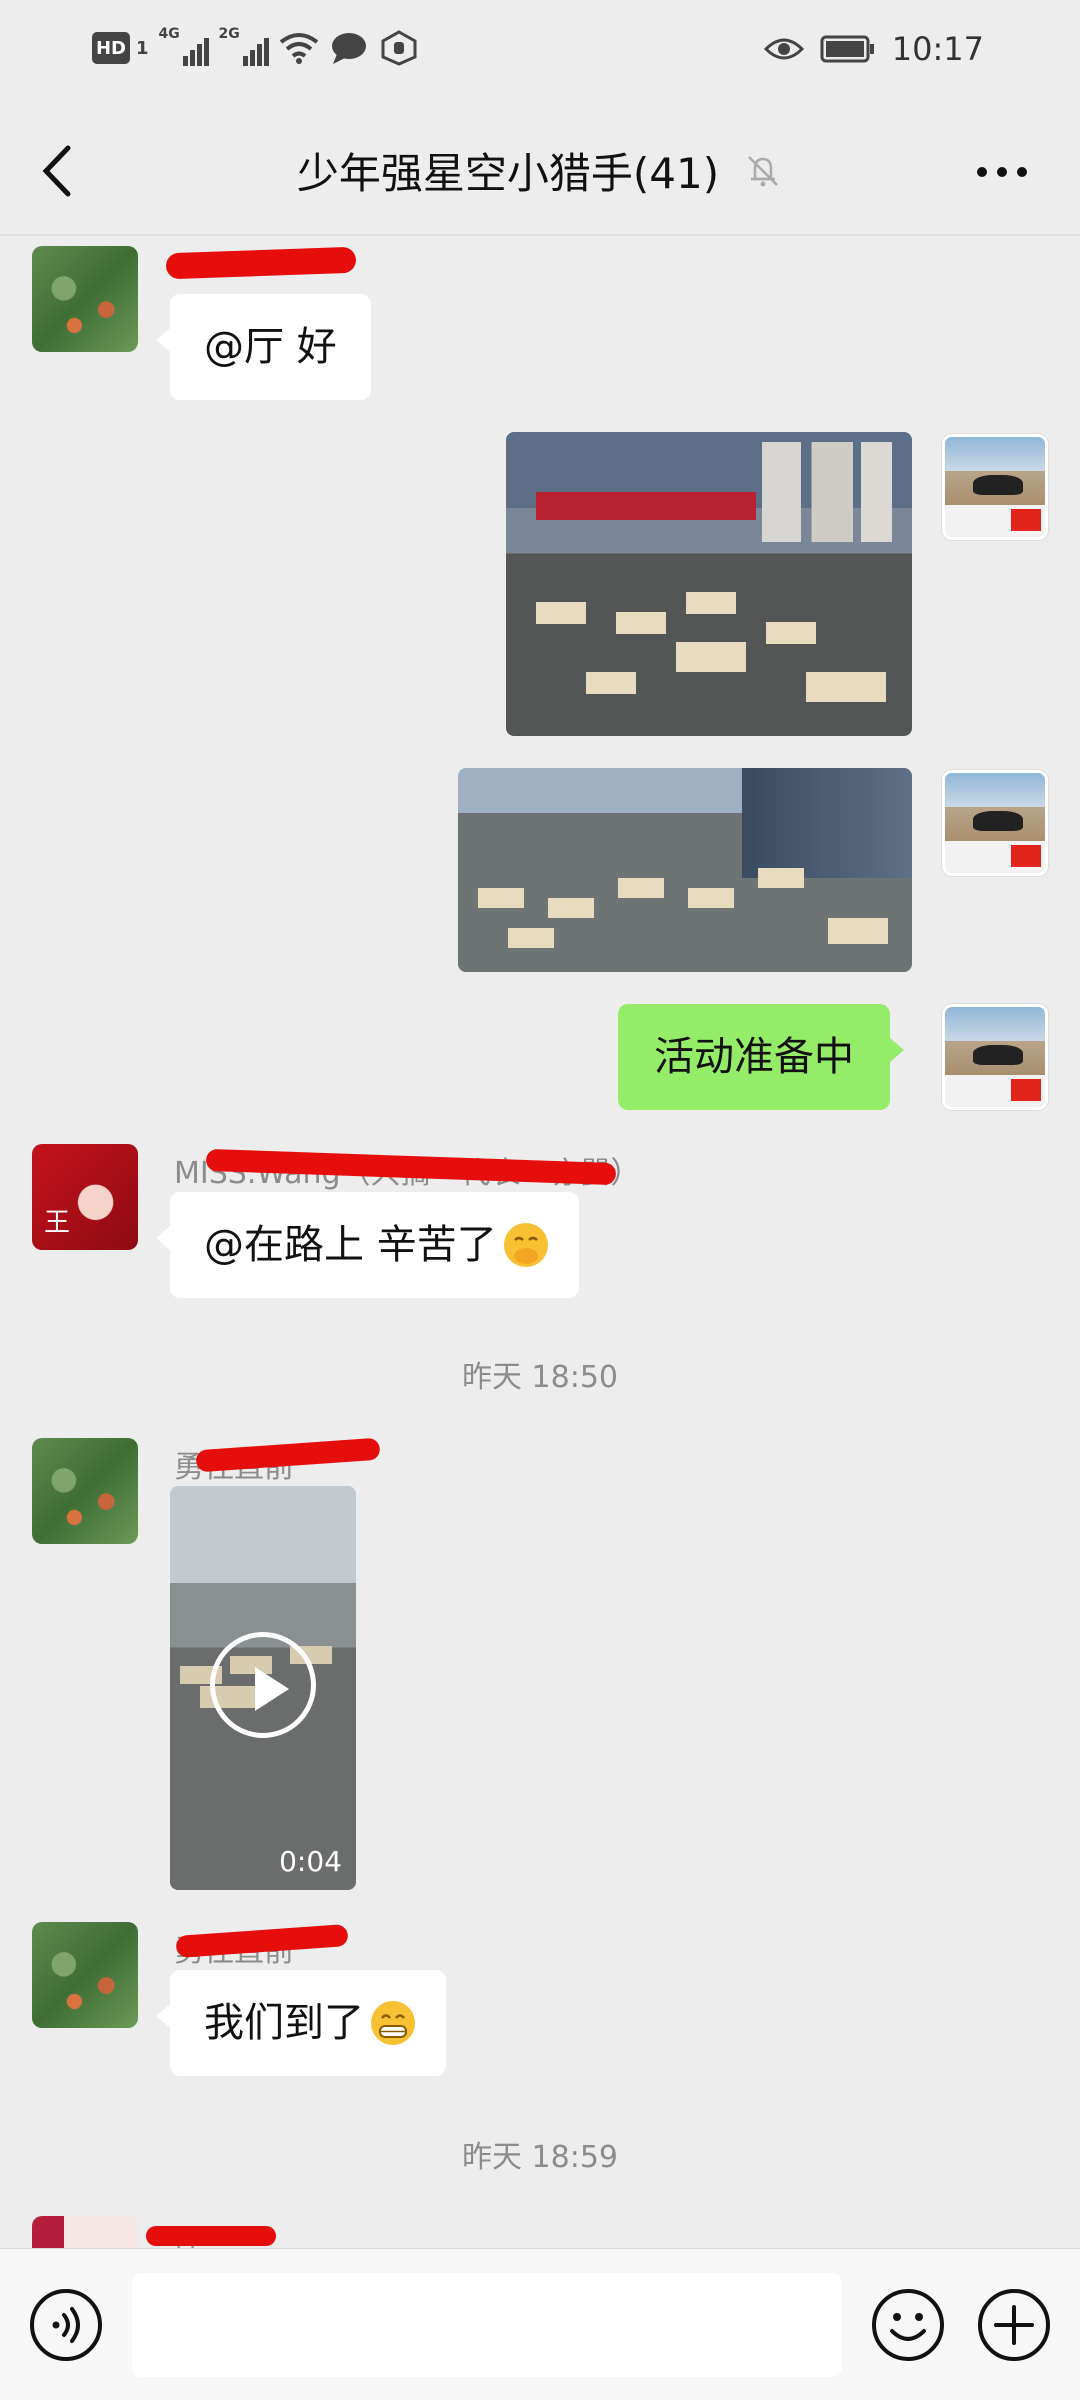 This screenshot has height=2400, width=1080. What do you see at coordinates (525, 1245) in the screenshot?
I see `emoji-hand-over-mouth-icon` at bounding box center [525, 1245].